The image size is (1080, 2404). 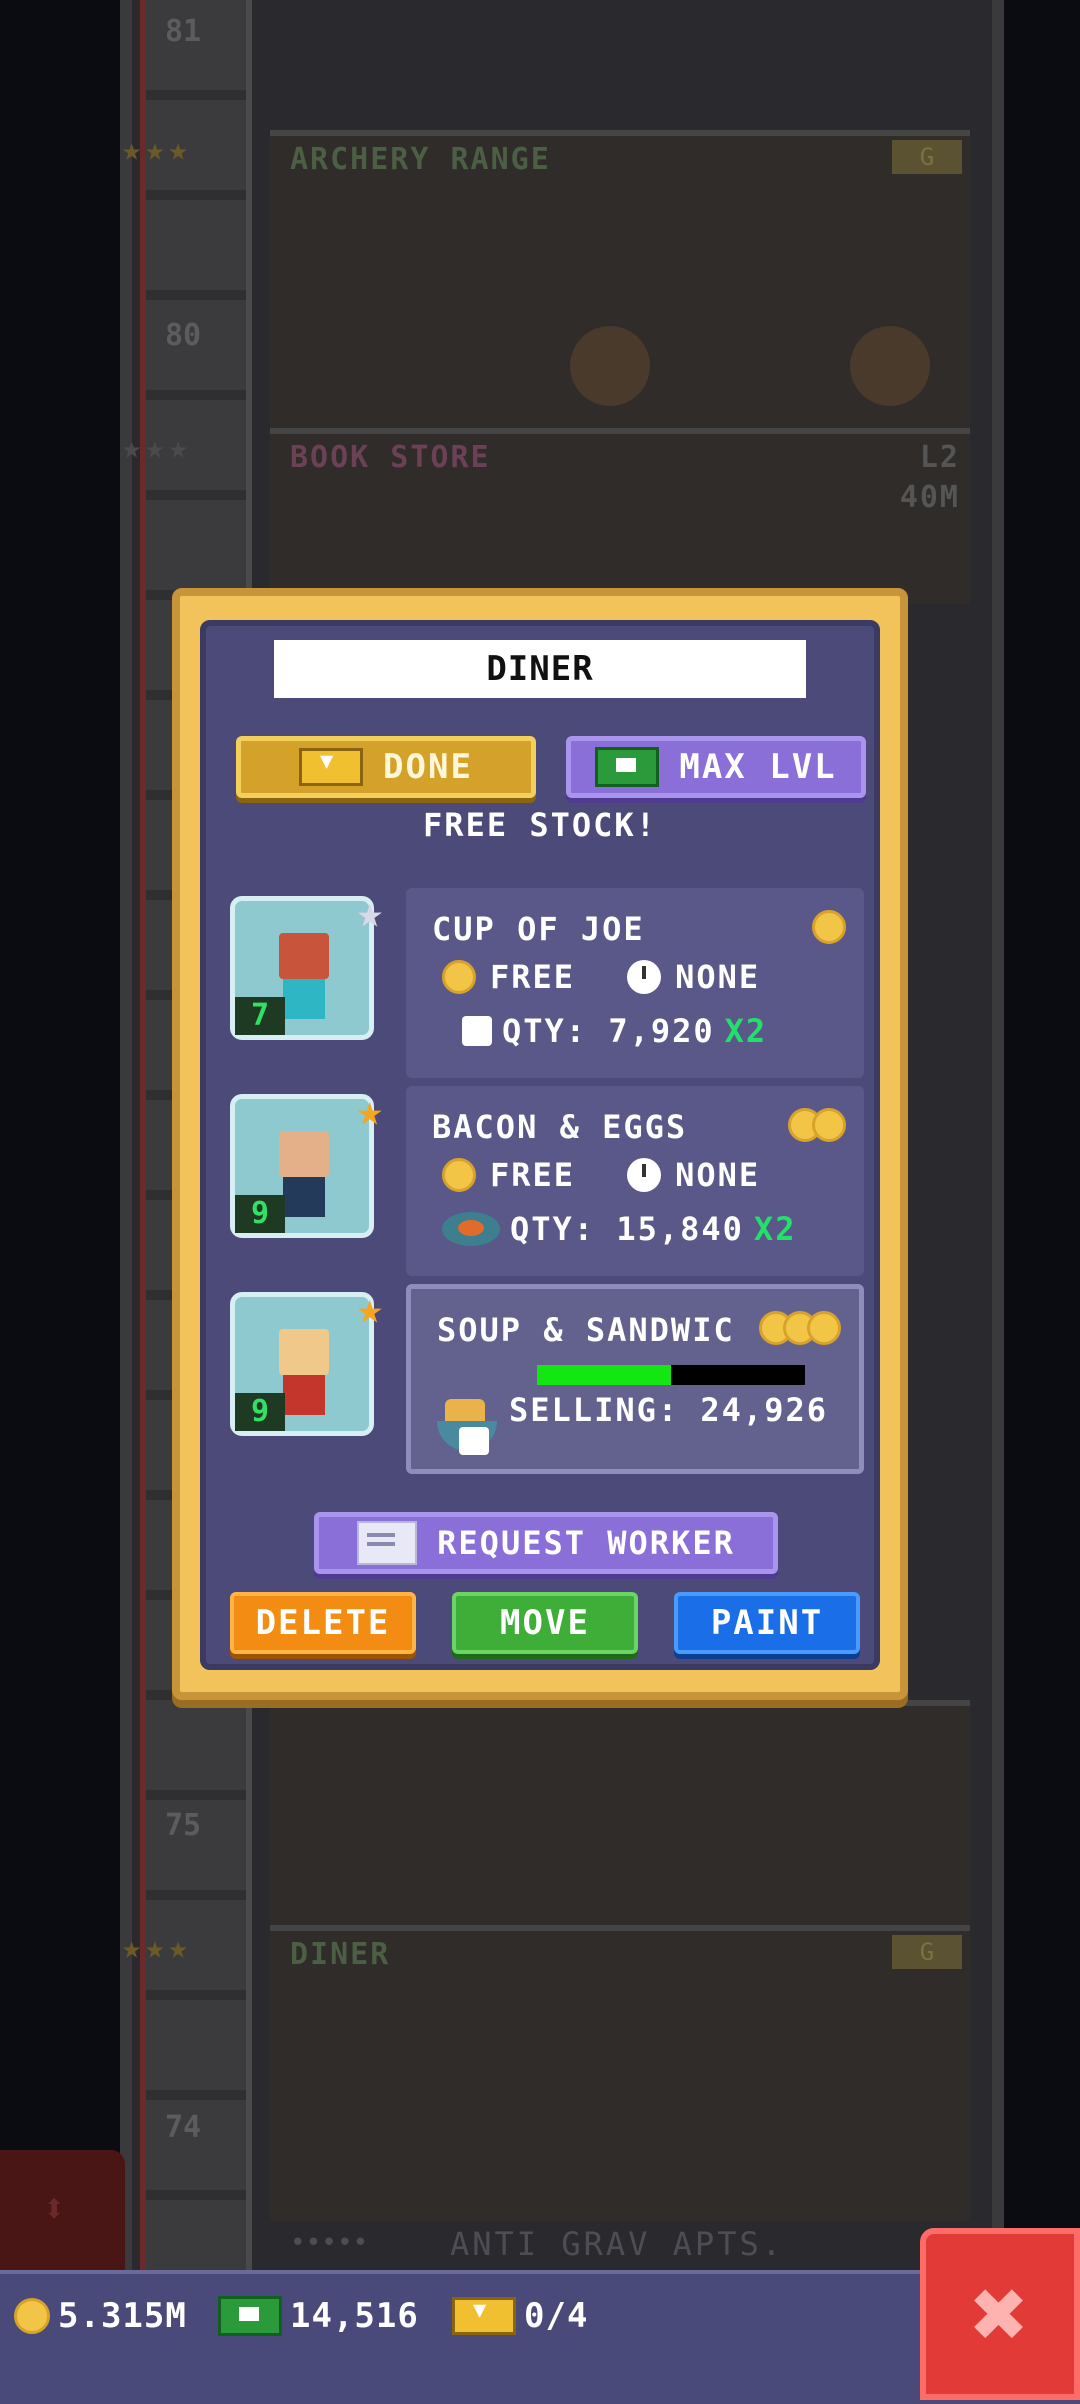 I want to click on floor-level: L2, so click(x=939, y=457).